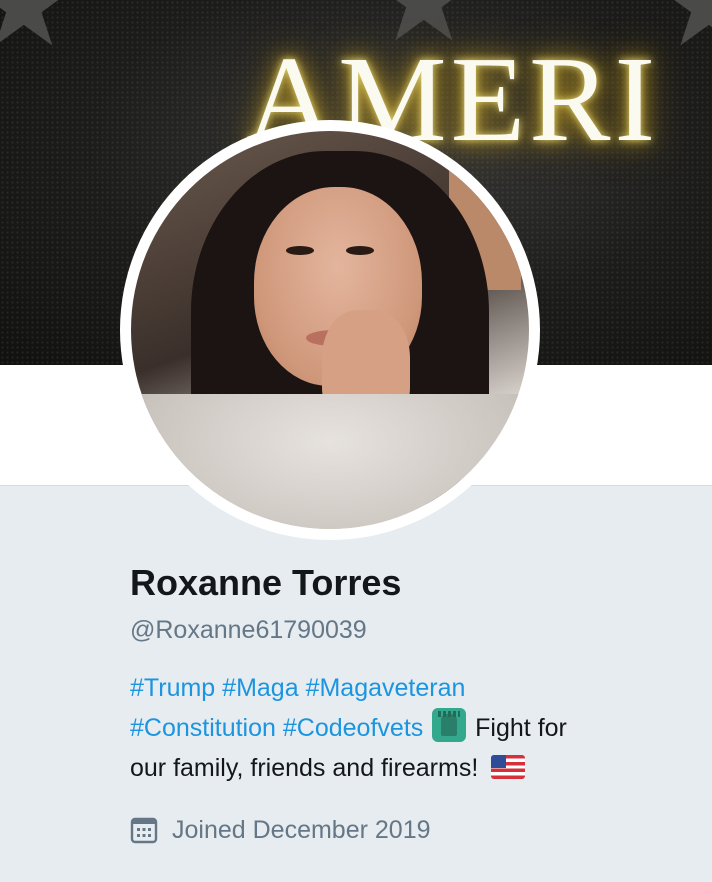  What do you see at coordinates (203, 728) in the screenshot?
I see `hashtag-link: #Constitution` at bounding box center [203, 728].